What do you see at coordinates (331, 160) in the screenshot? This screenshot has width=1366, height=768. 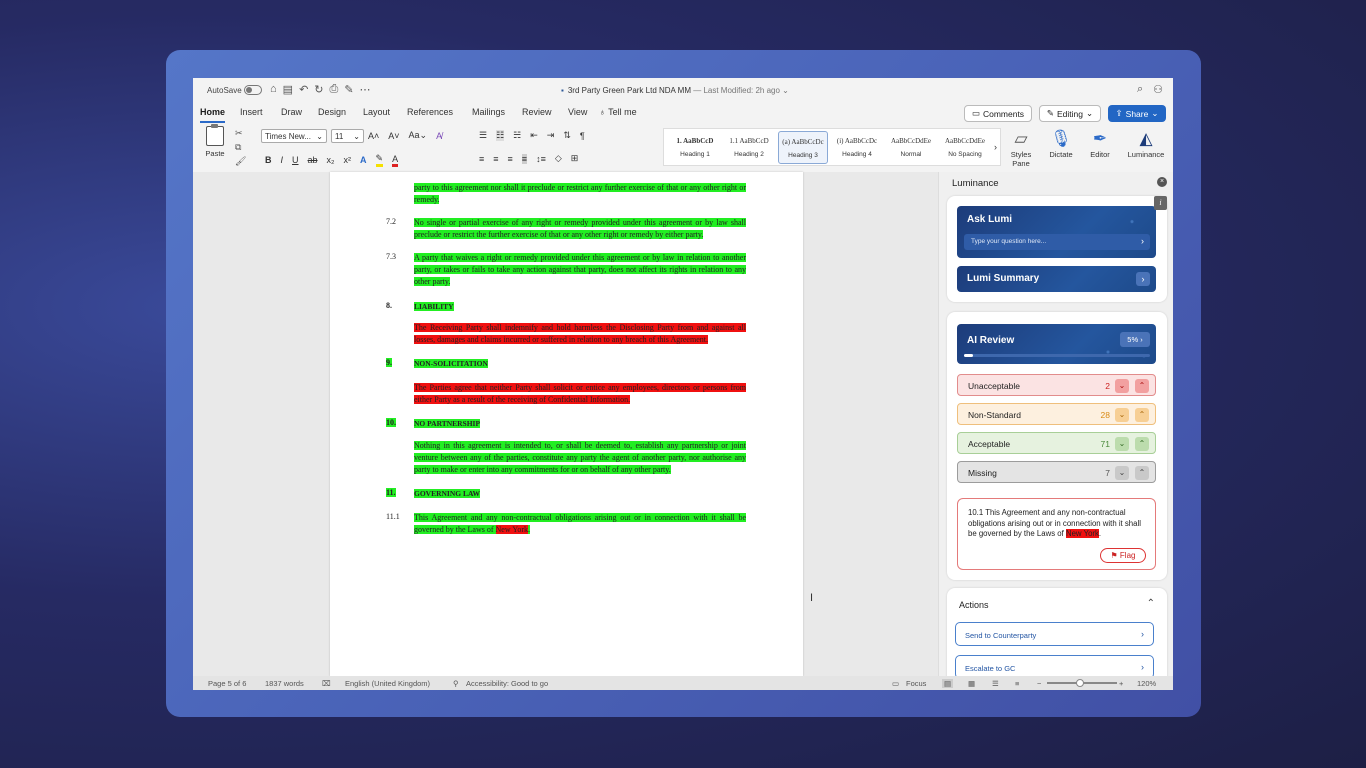 I see `subscript-icon: x₂` at bounding box center [331, 160].